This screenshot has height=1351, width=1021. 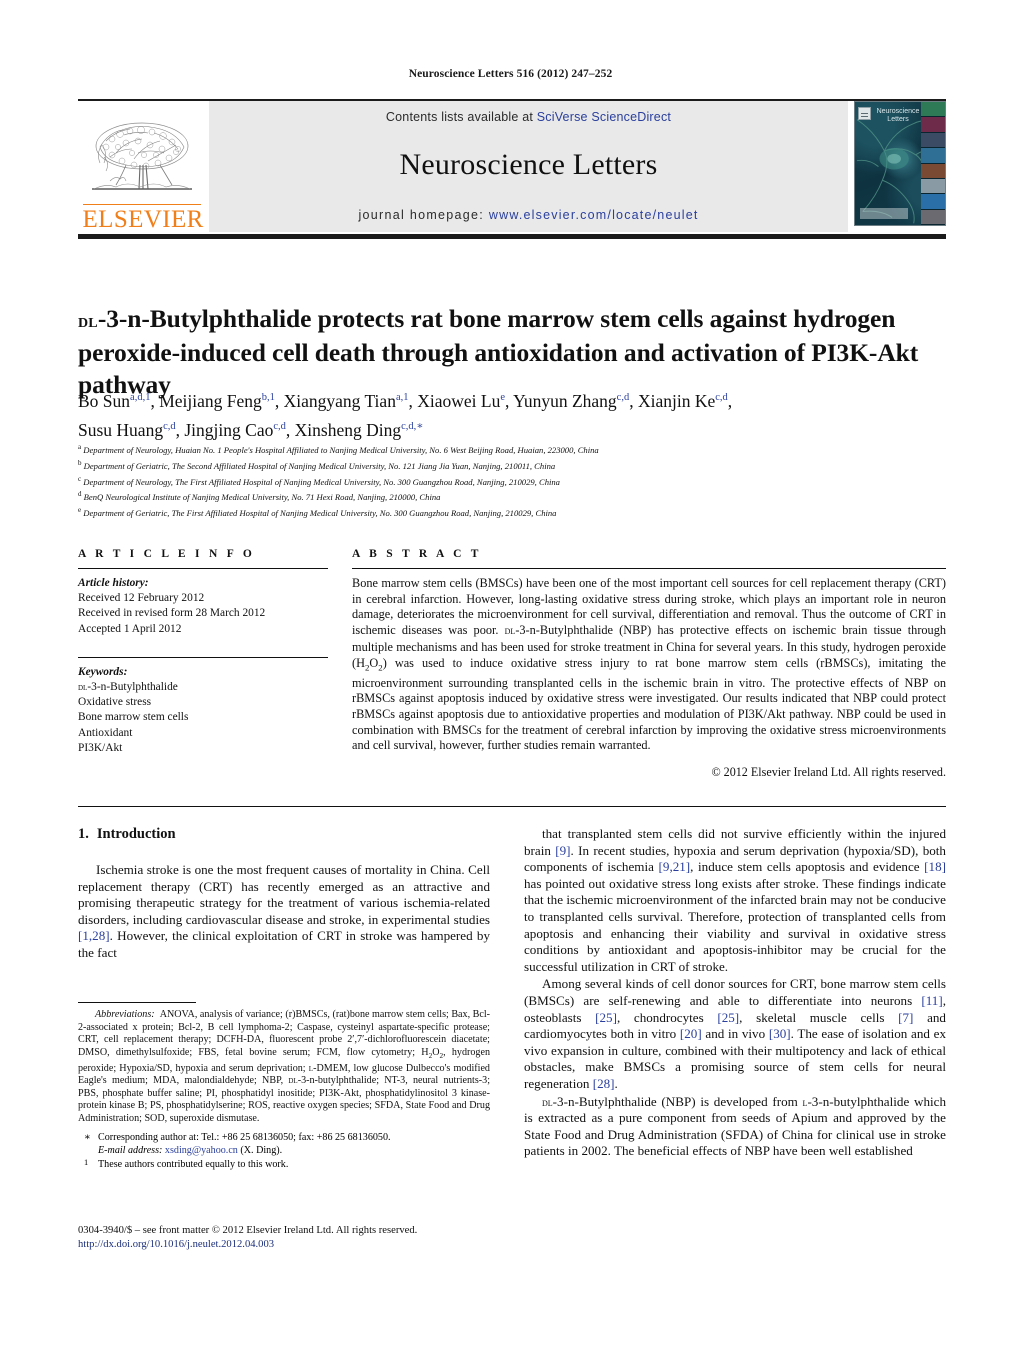 What do you see at coordinates (80, 478) in the screenshot?
I see `affiliation-mark: c` at bounding box center [80, 478].